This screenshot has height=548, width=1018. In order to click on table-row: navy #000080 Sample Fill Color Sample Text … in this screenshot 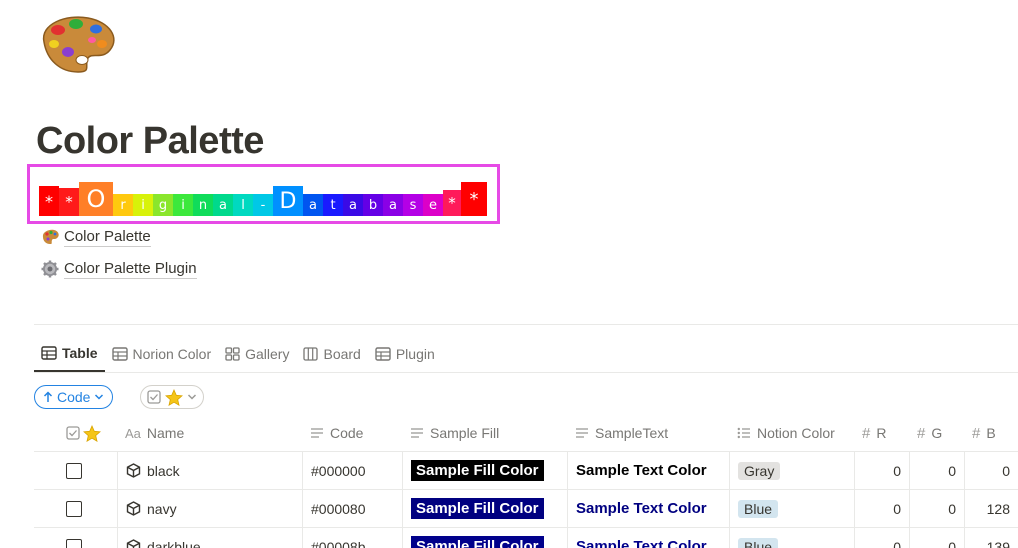, I will do `click(526, 508)`.